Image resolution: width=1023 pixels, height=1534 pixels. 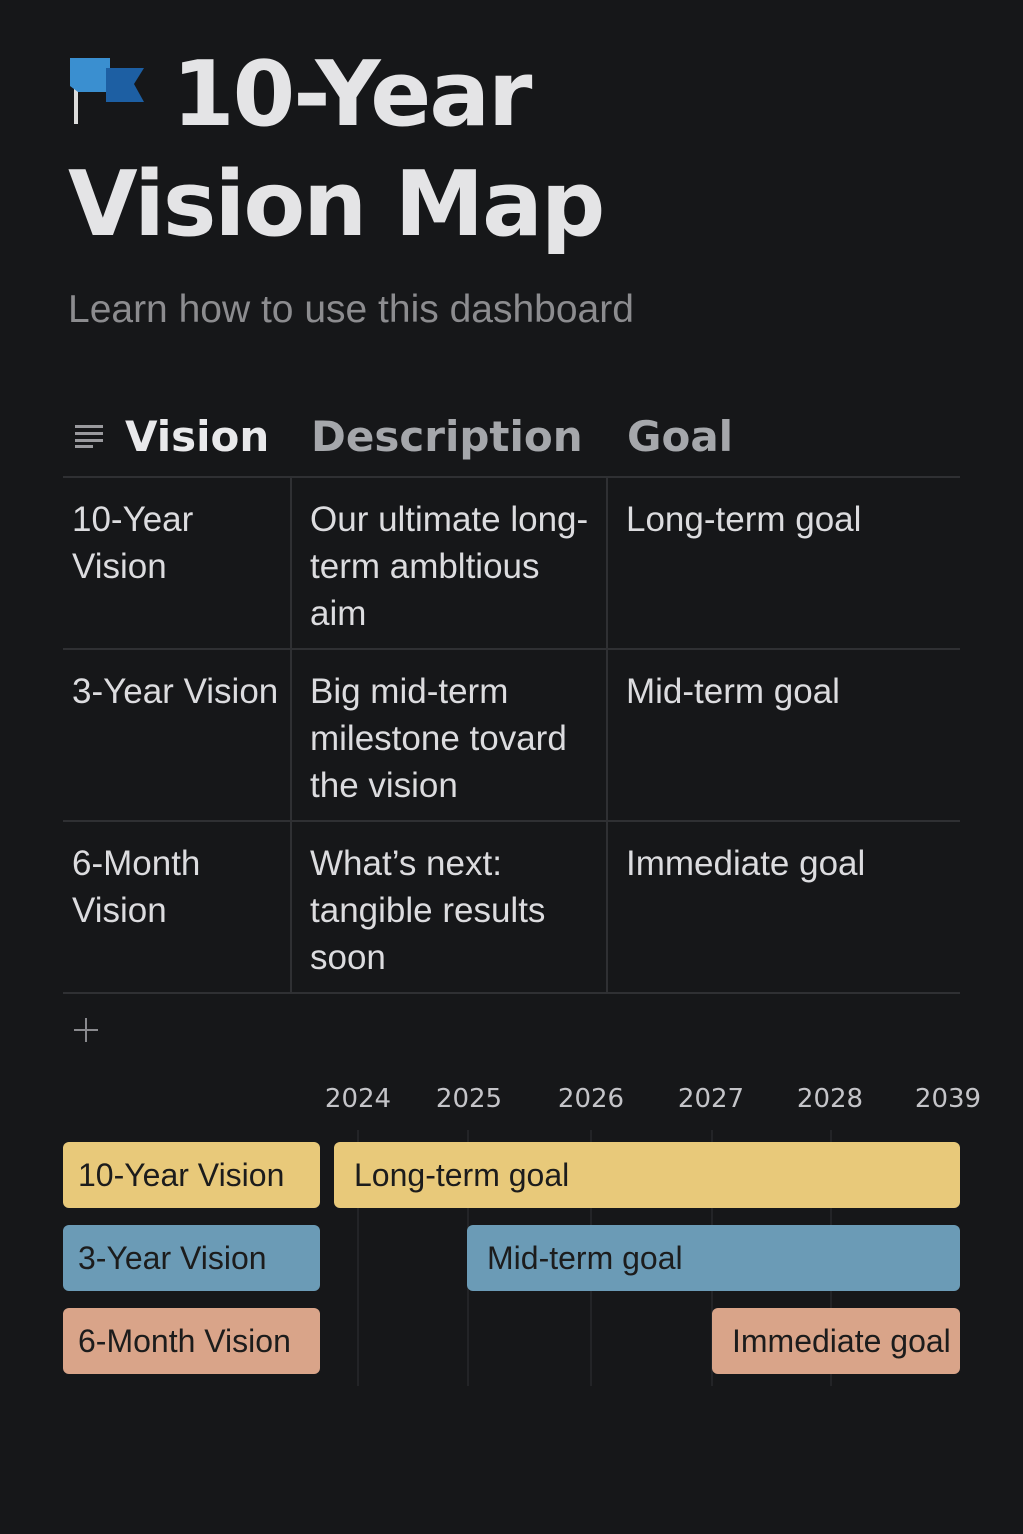 What do you see at coordinates (784, 735) in the screenshot?
I see `goal-cell: Mid-term goal` at bounding box center [784, 735].